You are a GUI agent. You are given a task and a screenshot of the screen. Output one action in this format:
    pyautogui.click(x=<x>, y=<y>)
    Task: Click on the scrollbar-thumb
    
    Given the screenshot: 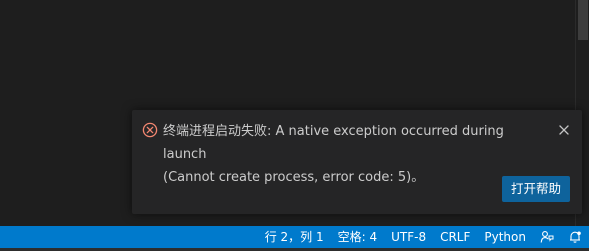 What is the action you would take?
    pyautogui.click(x=583, y=20)
    